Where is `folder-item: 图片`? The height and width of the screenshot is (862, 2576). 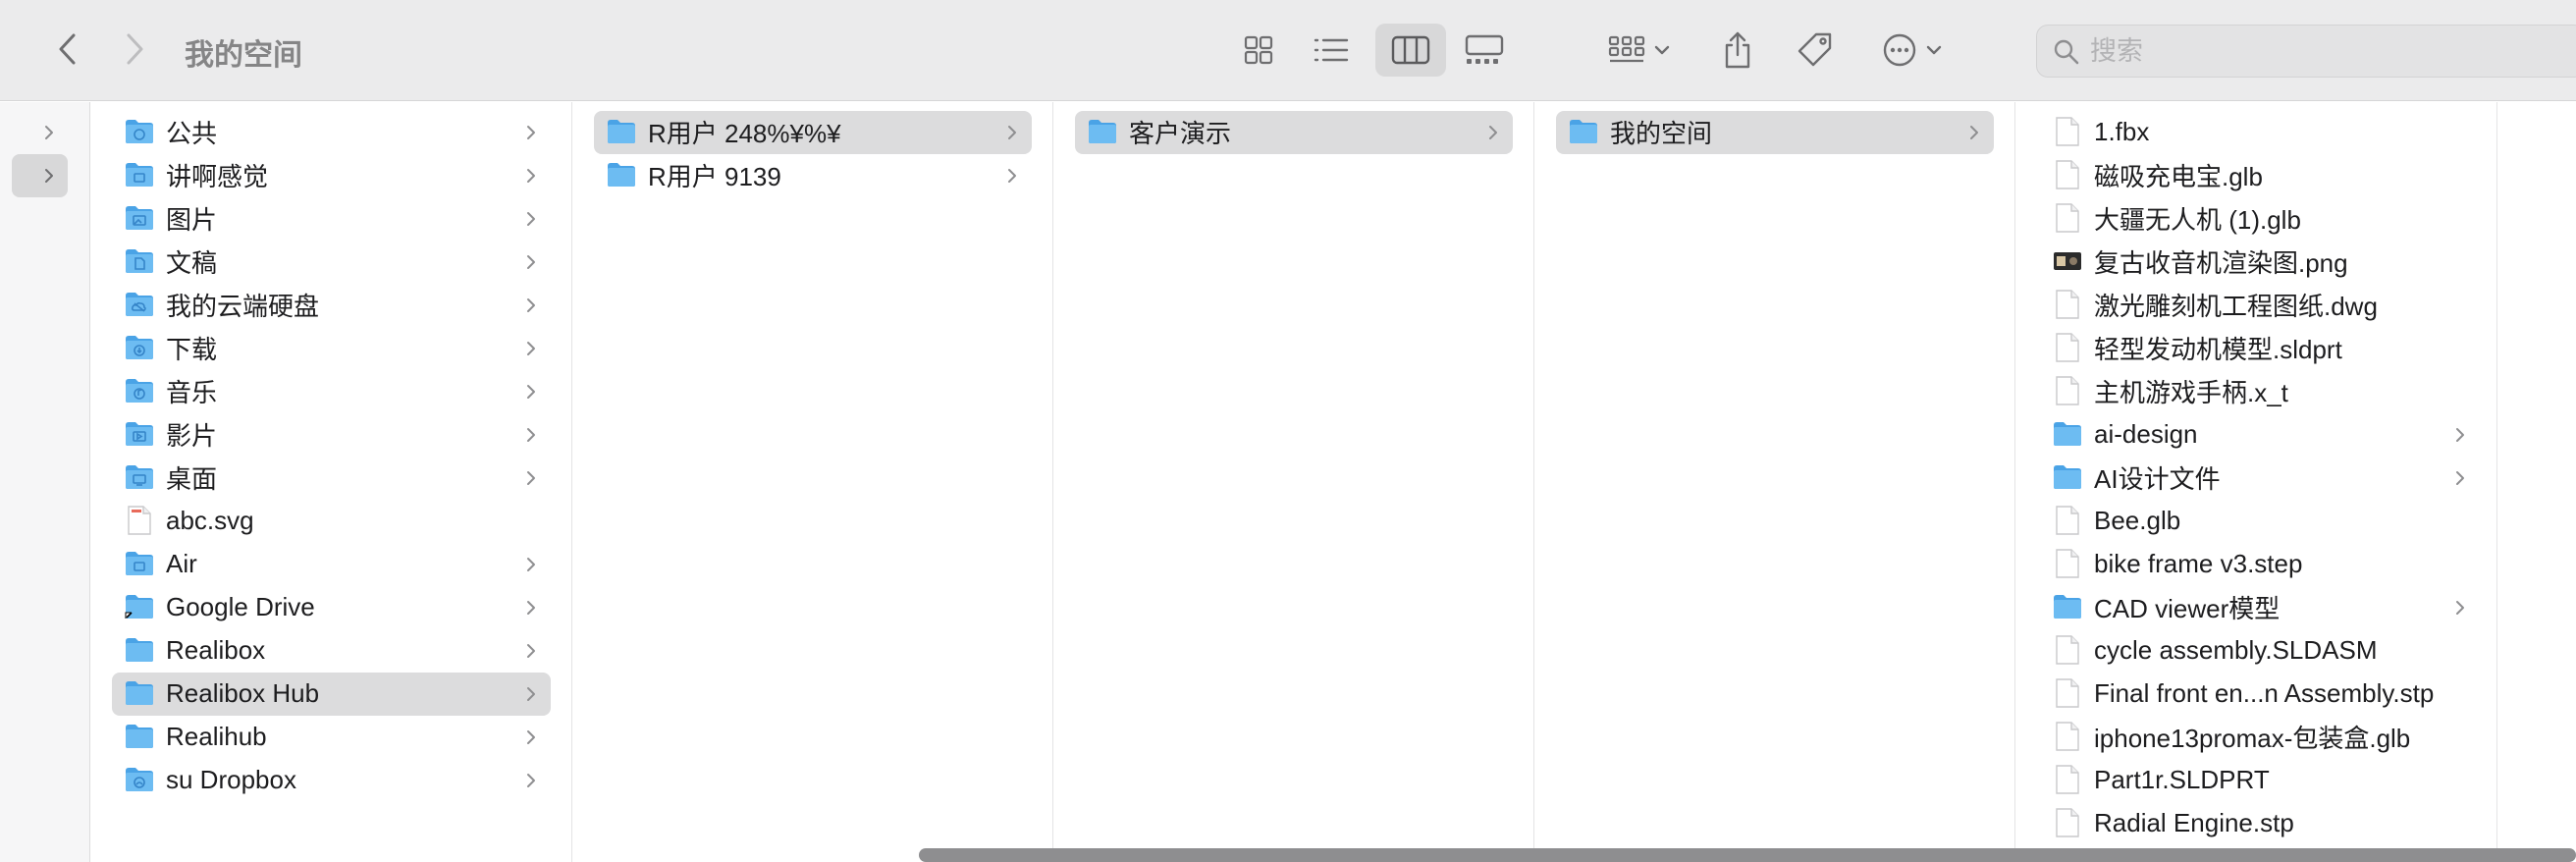 folder-item: 图片 is located at coordinates (331, 218).